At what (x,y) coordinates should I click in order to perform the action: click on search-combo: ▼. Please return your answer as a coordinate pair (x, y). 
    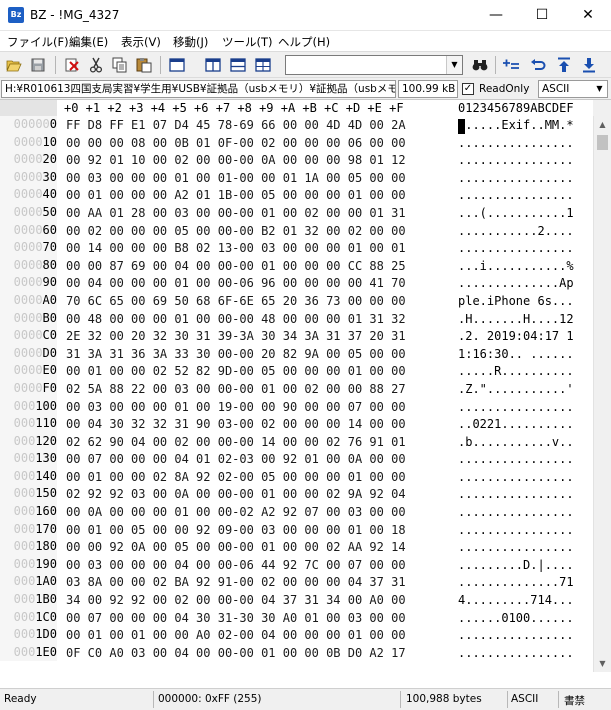
    Looking at the image, I should click on (374, 65).